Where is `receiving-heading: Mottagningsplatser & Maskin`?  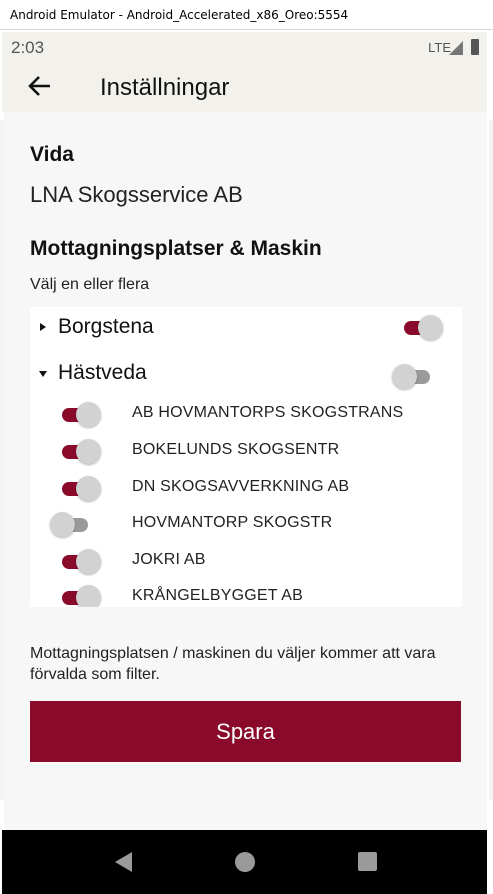 receiving-heading: Mottagningsplatser & Maskin is located at coordinates (176, 248).